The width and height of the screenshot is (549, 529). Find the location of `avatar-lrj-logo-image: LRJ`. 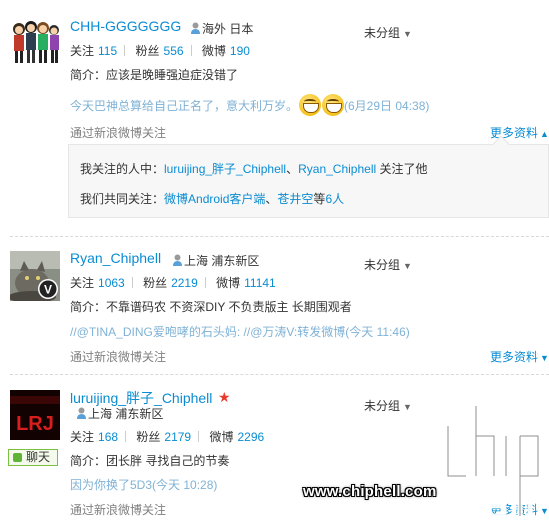

avatar-lrj-logo-image: LRJ is located at coordinates (35, 415).